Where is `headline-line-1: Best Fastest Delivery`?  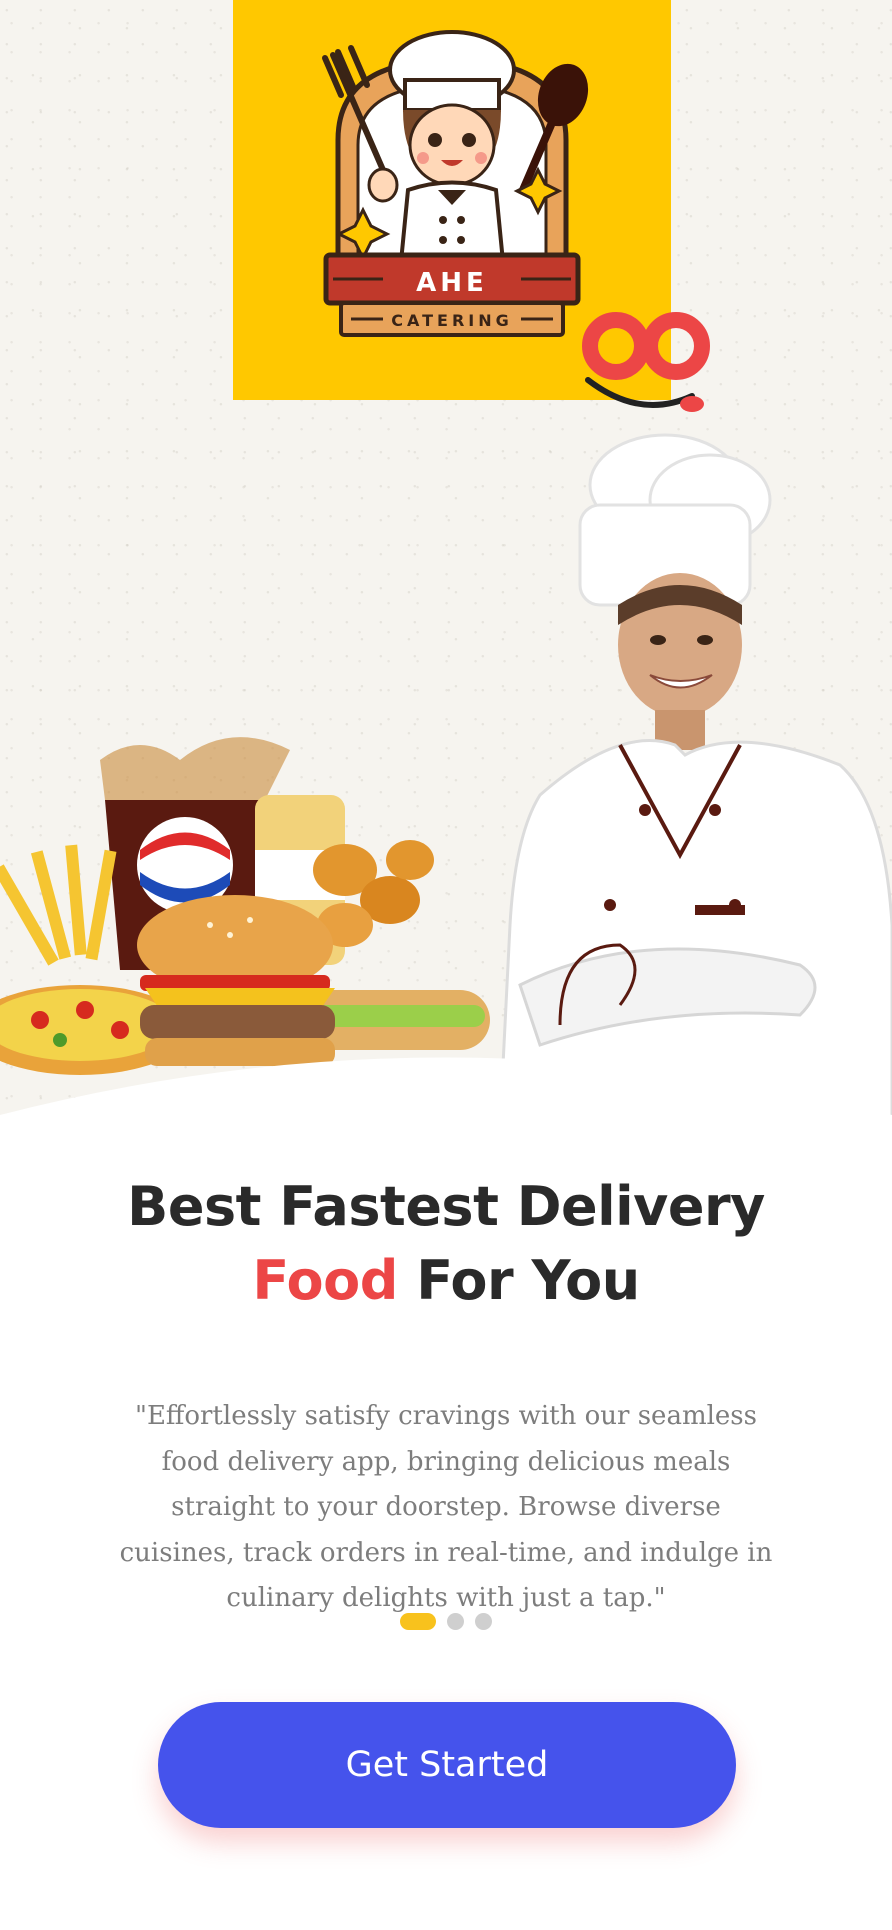 headline-line-1: Best Fastest Delivery is located at coordinates (446, 1206).